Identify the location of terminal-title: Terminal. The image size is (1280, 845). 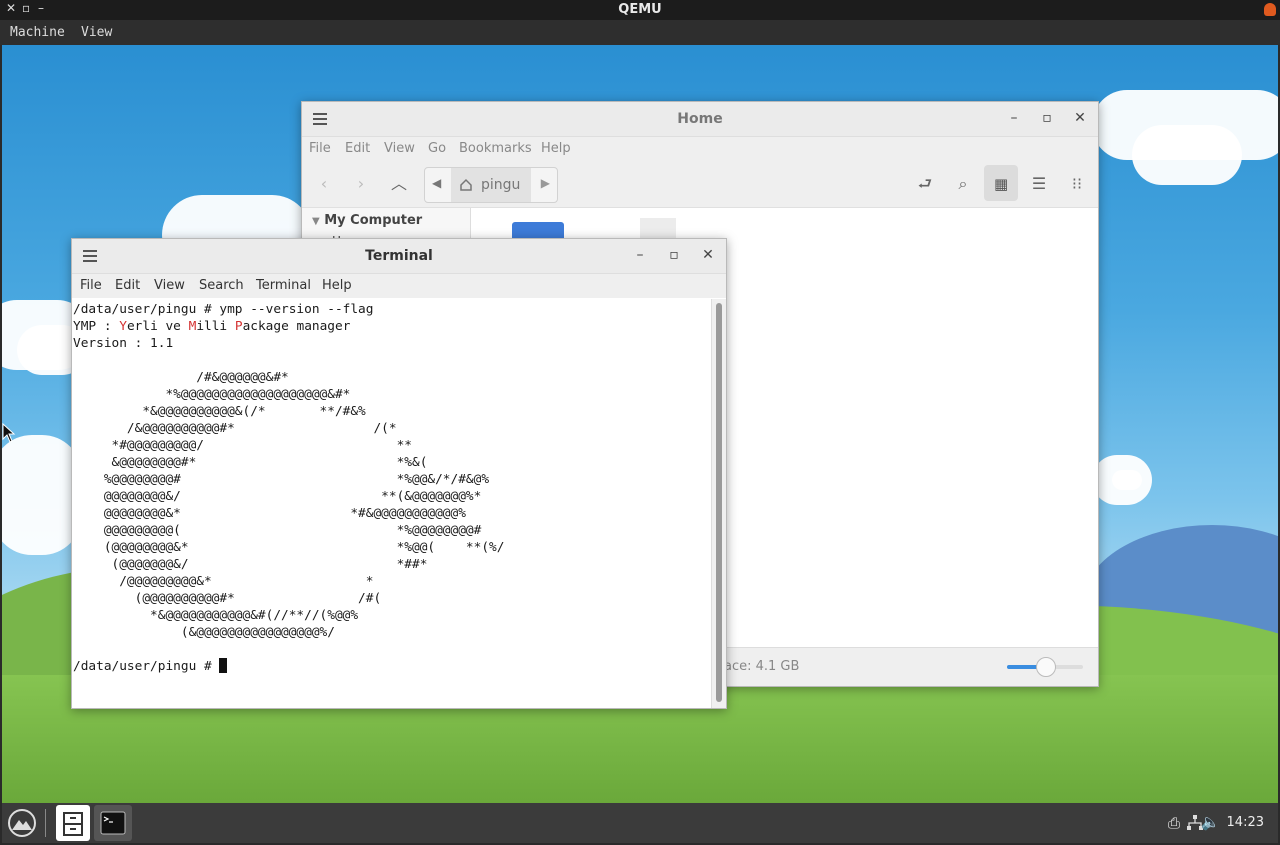
(399, 256).